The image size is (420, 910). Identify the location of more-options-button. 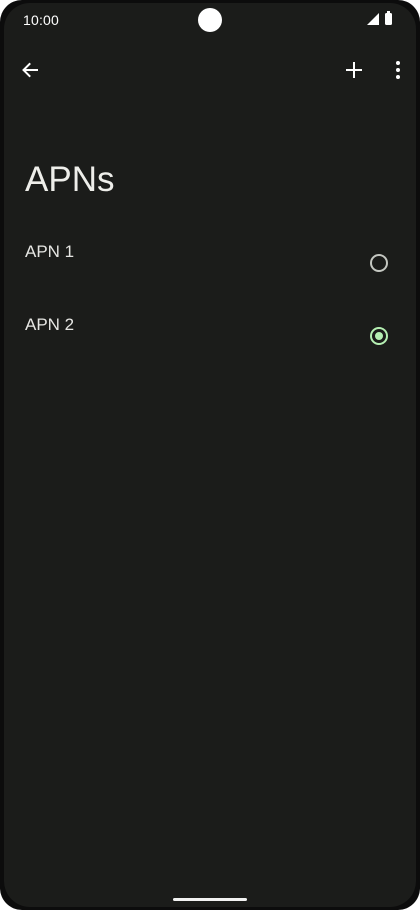
(397, 70).